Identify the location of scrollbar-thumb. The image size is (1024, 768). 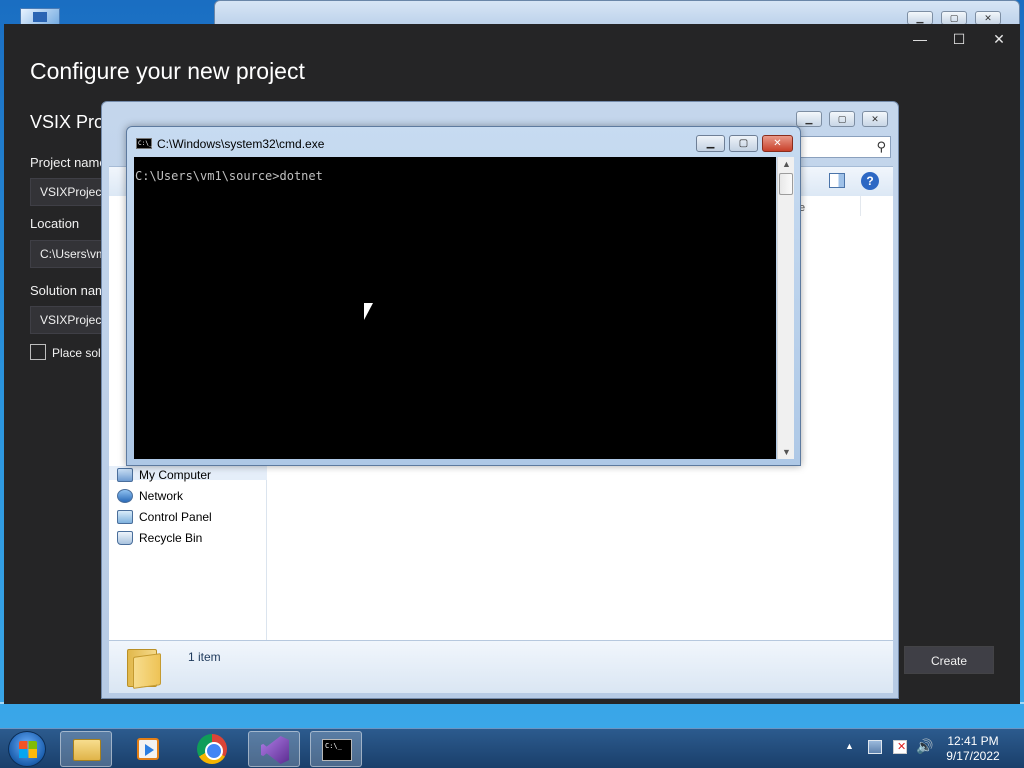
(786, 184).